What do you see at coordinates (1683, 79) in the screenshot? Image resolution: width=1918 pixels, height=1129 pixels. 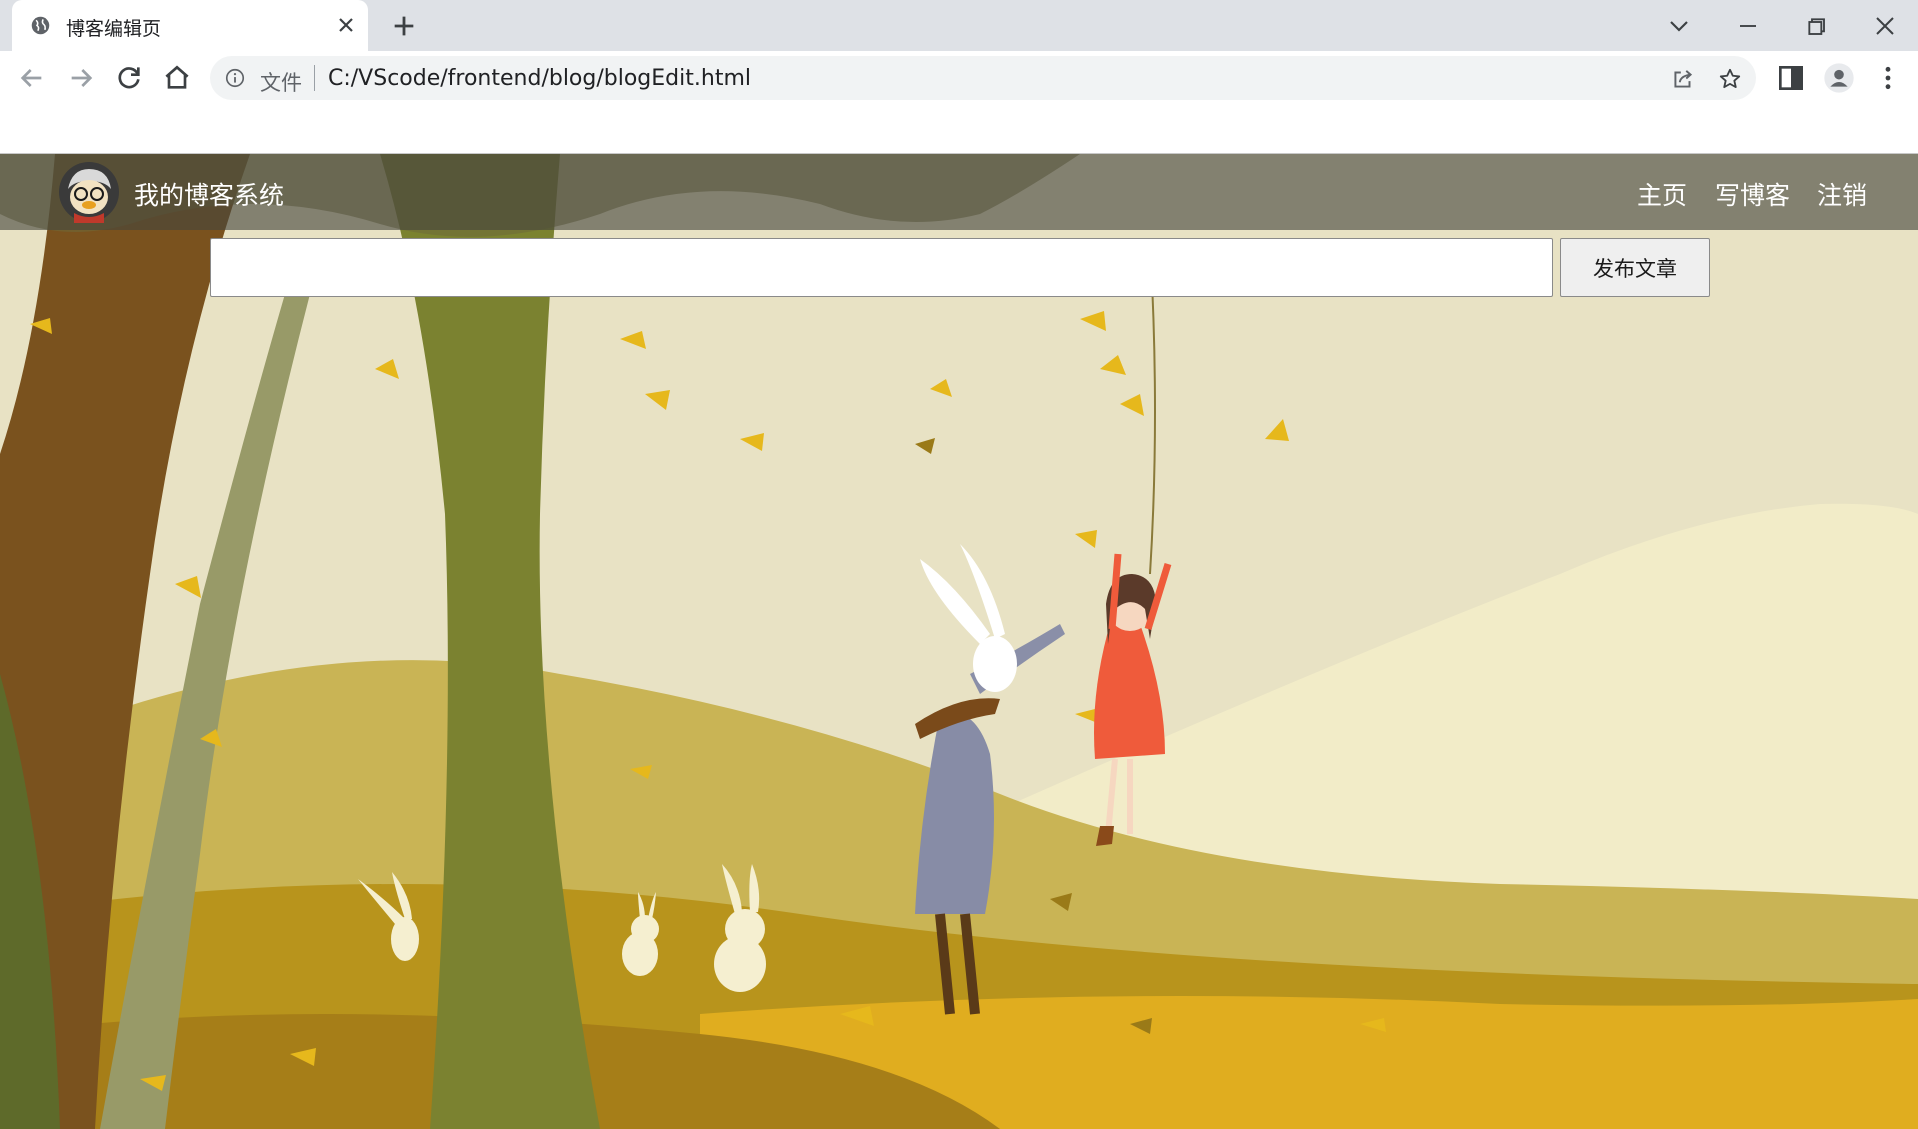 I see `share-icon` at bounding box center [1683, 79].